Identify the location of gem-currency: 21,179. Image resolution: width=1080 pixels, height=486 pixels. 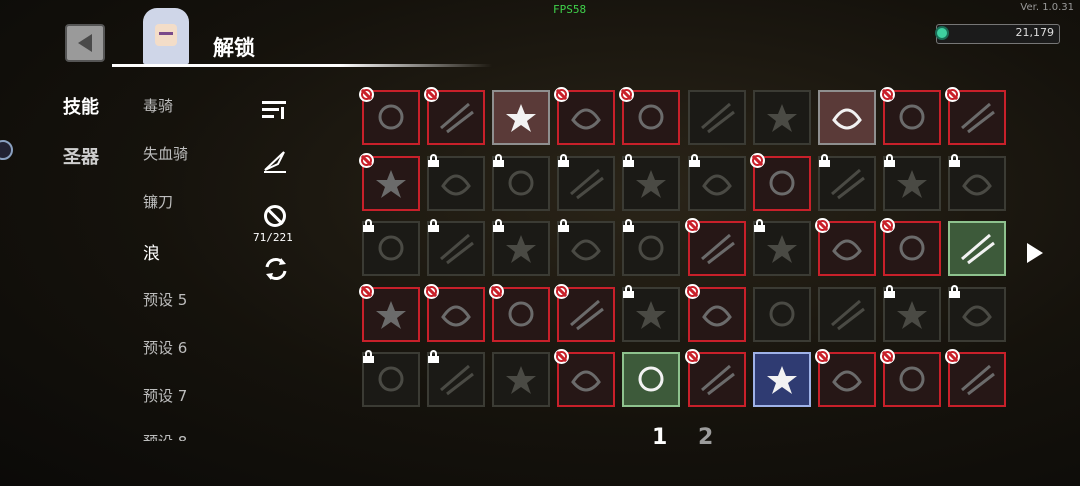
(997, 34).